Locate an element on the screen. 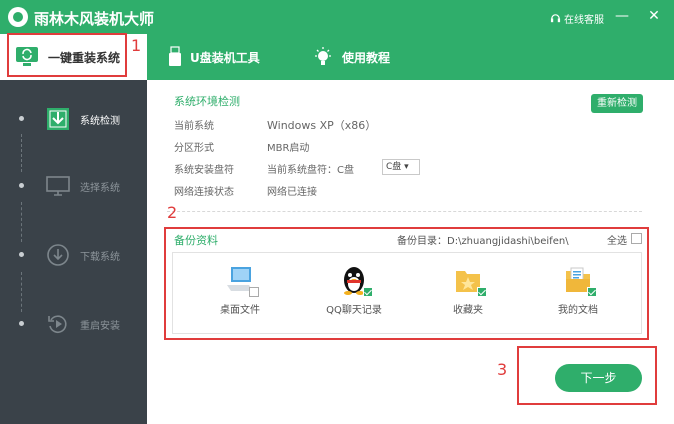 This screenshot has width=674, height=424. sidebar-step-select: 选择系统 is located at coordinates (73, 186).